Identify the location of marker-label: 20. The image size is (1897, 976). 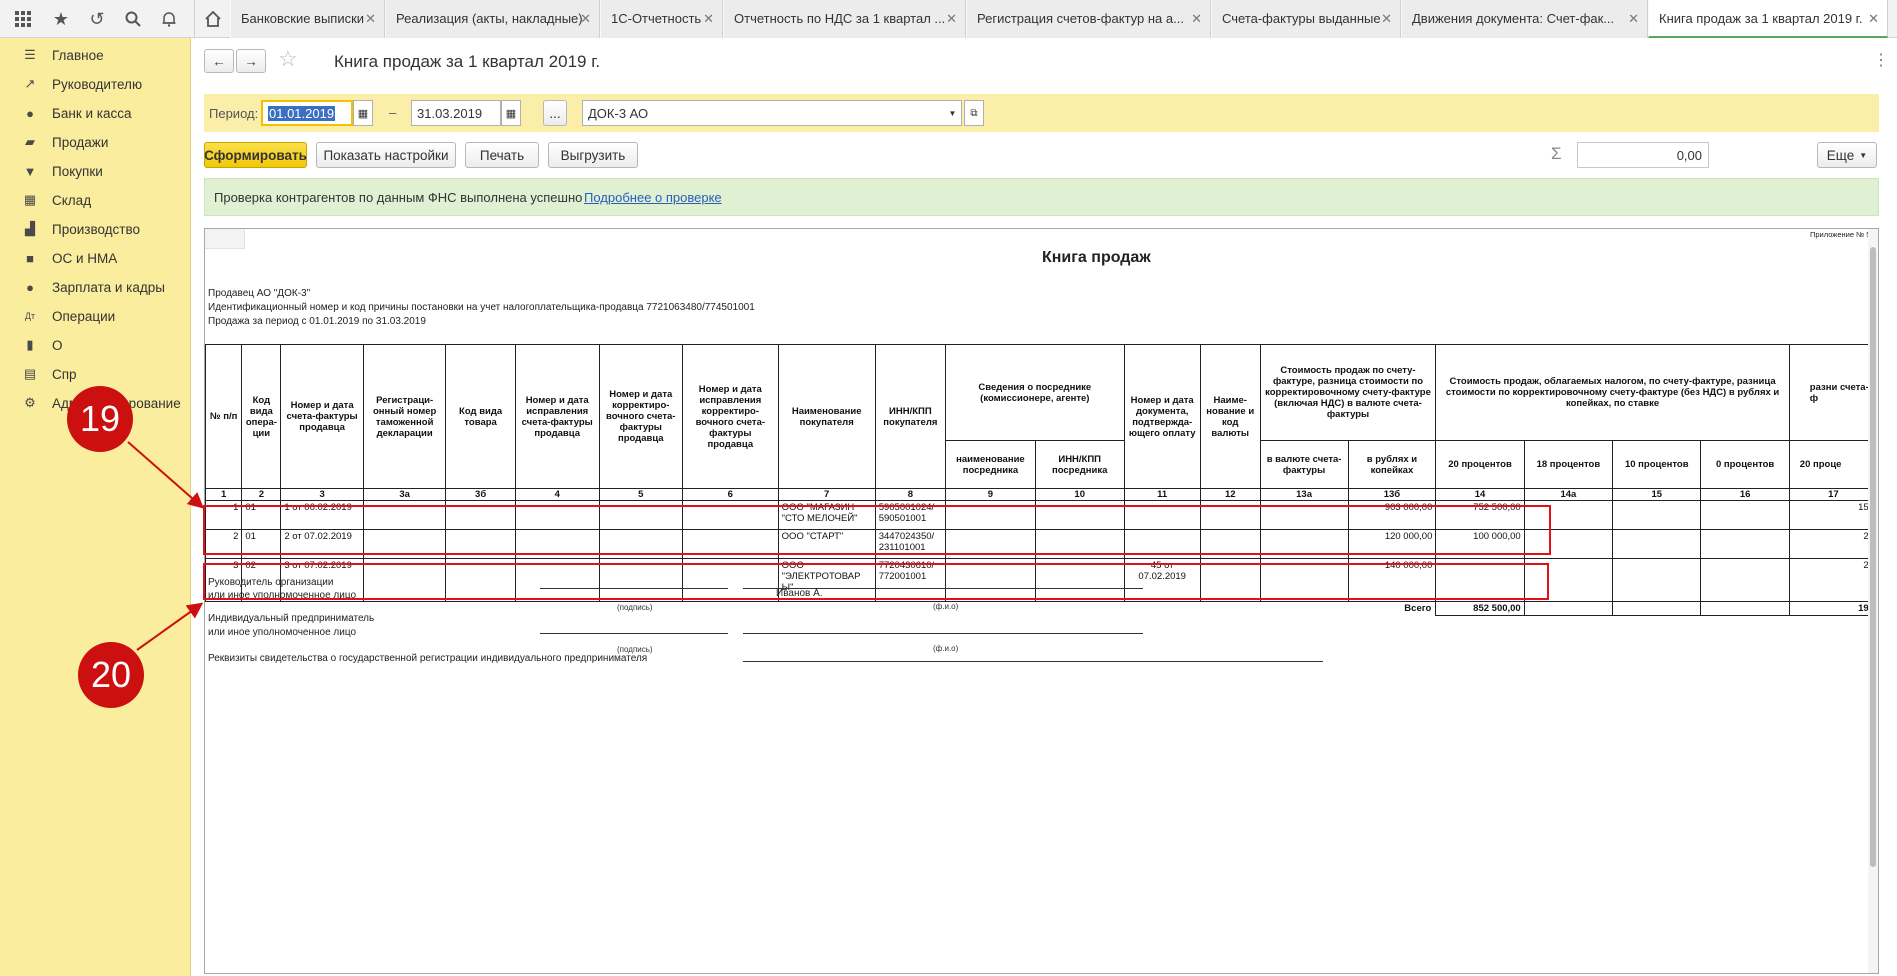
(111, 674).